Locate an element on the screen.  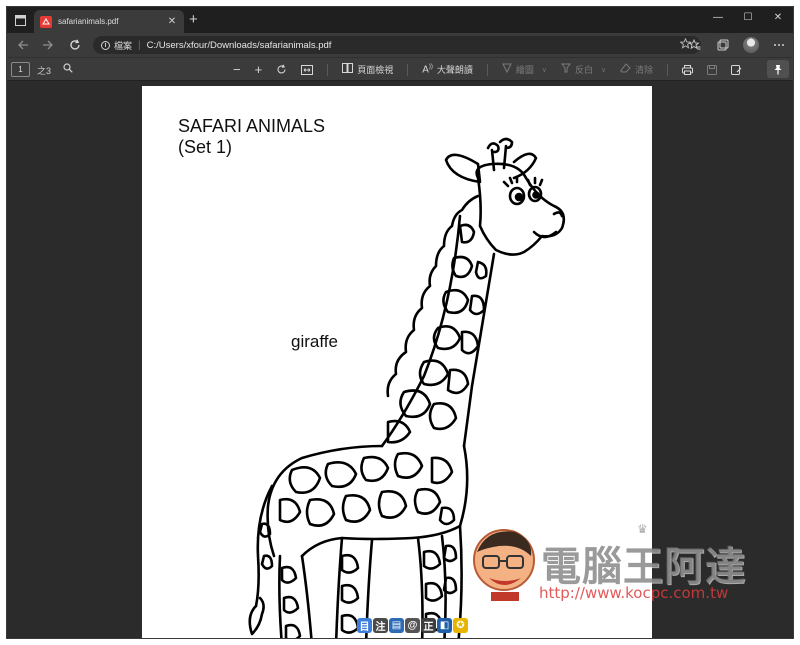
highlight-icon is located at coordinates (566, 69).